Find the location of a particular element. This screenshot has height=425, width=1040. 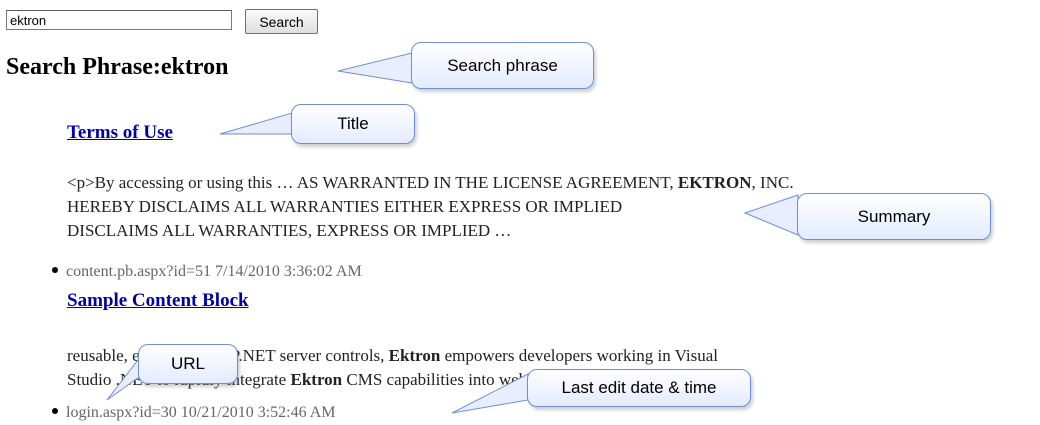

title-pointer is located at coordinates (256, 123).